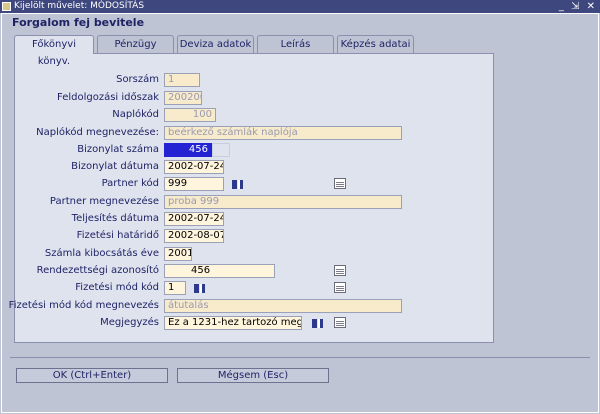 This screenshot has height=414, width=600. I want to click on feldolgozasi-idoszak-field: 200200, so click(183, 98).